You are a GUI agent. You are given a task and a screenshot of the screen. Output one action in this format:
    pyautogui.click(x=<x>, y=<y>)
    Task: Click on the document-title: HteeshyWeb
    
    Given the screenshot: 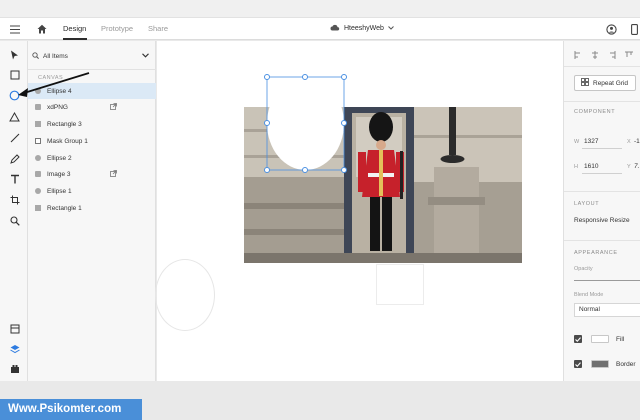 What is the action you would take?
    pyautogui.click(x=362, y=28)
    